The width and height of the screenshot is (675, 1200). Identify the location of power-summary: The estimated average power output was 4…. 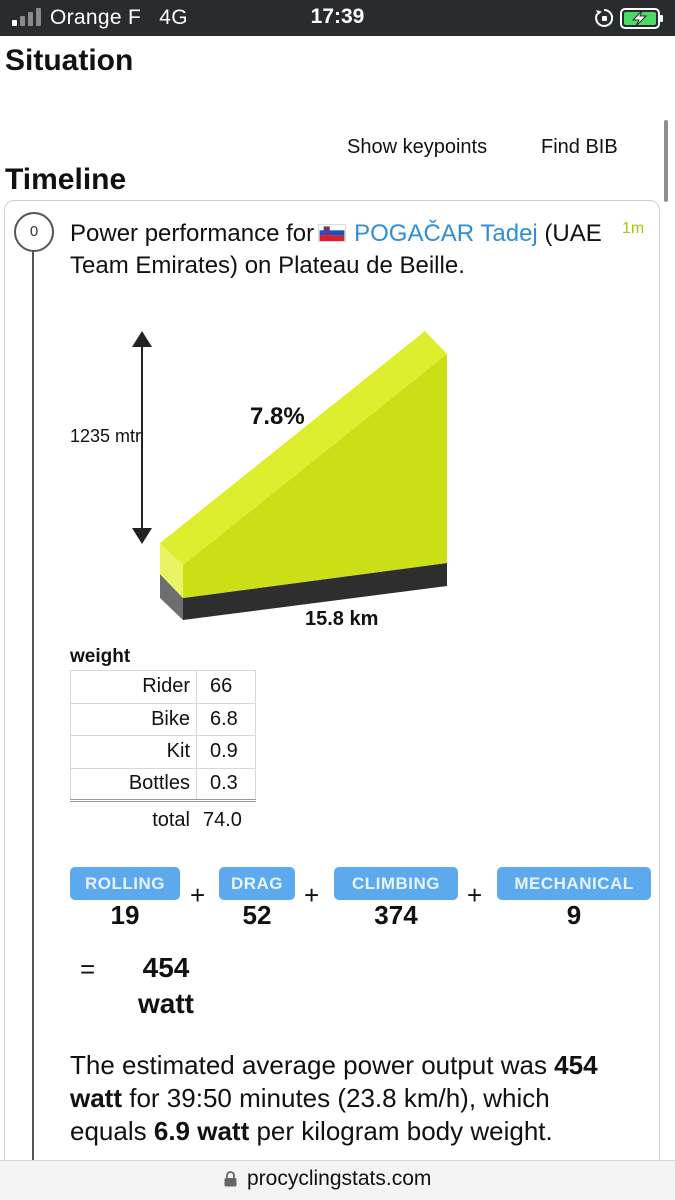
(350, 1098).